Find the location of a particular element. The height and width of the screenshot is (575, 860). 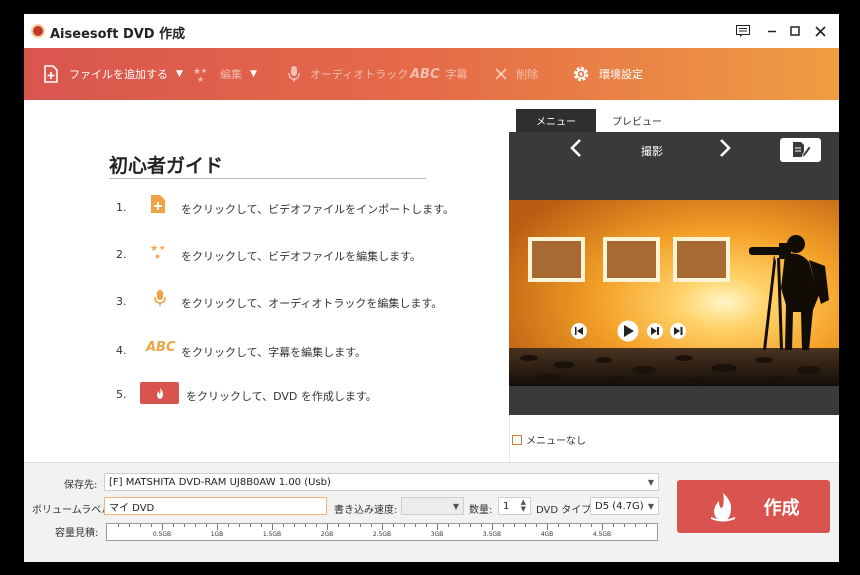

subtitle-label: 字幕 is located at coordinates (456, 74).